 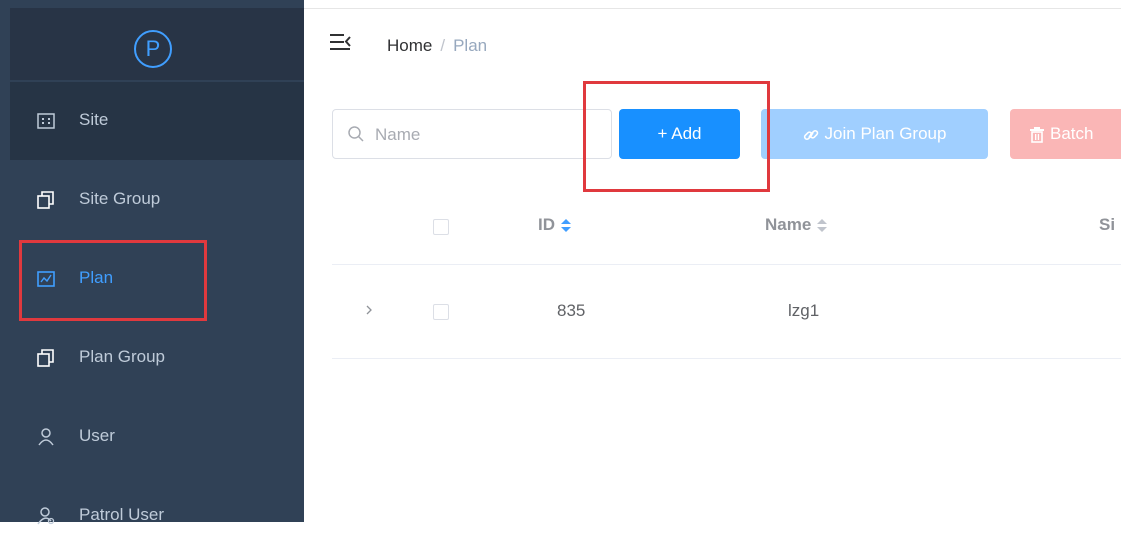 I want to click on column-label: ID, so click(x=546, y=224).